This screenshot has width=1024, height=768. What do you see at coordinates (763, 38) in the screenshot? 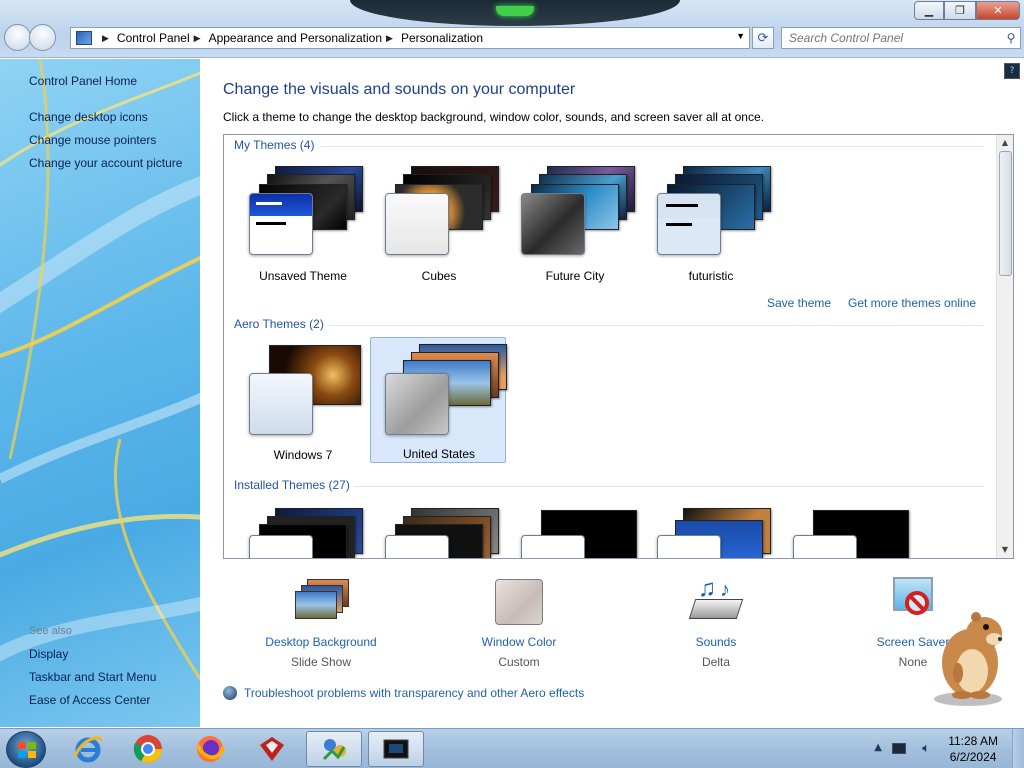
I see `refresh-button: ⟳` at bounding box center [763, 38].